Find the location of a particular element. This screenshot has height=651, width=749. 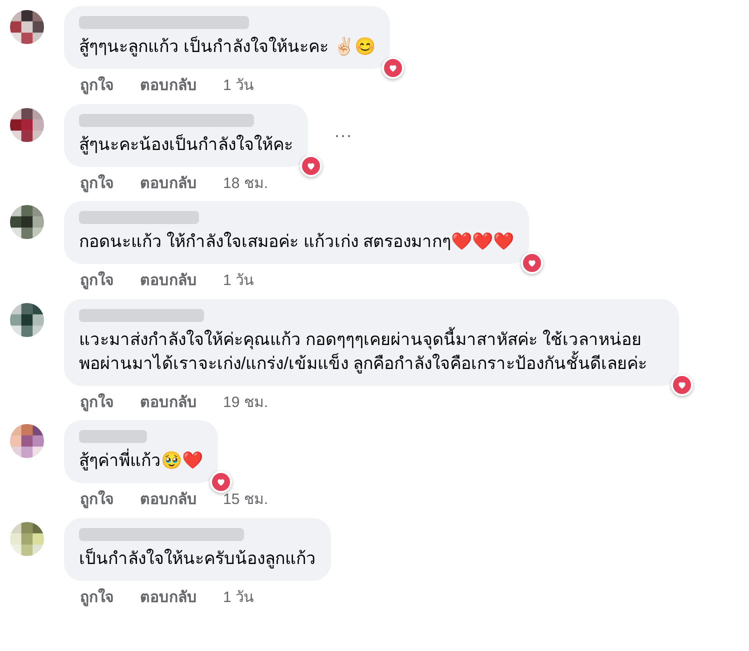

comment-time: 18 ชม. is located at coordinates (245, 184).